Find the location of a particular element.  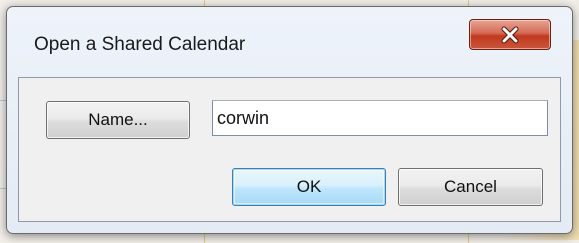

close-button is located at coordinates (510, 34).